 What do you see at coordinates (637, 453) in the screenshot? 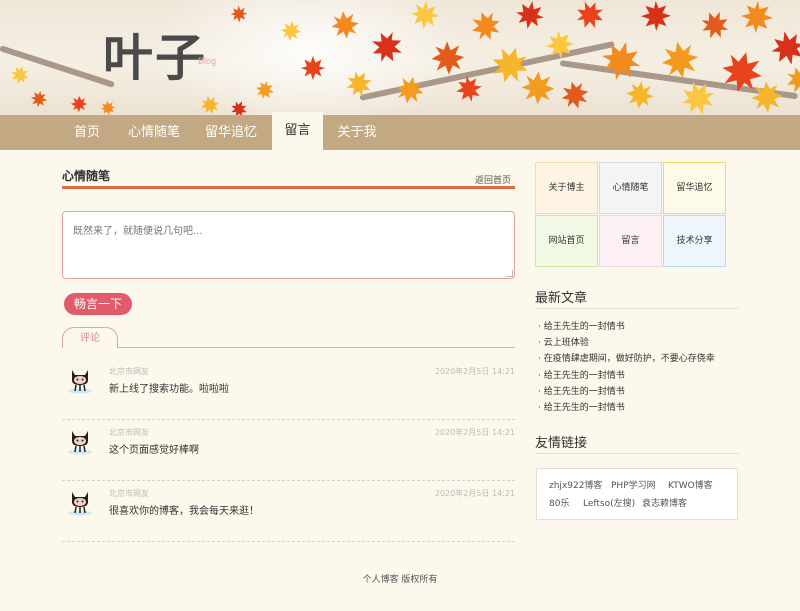
I see `friend-links-divider` at bounding box center [637, 453].